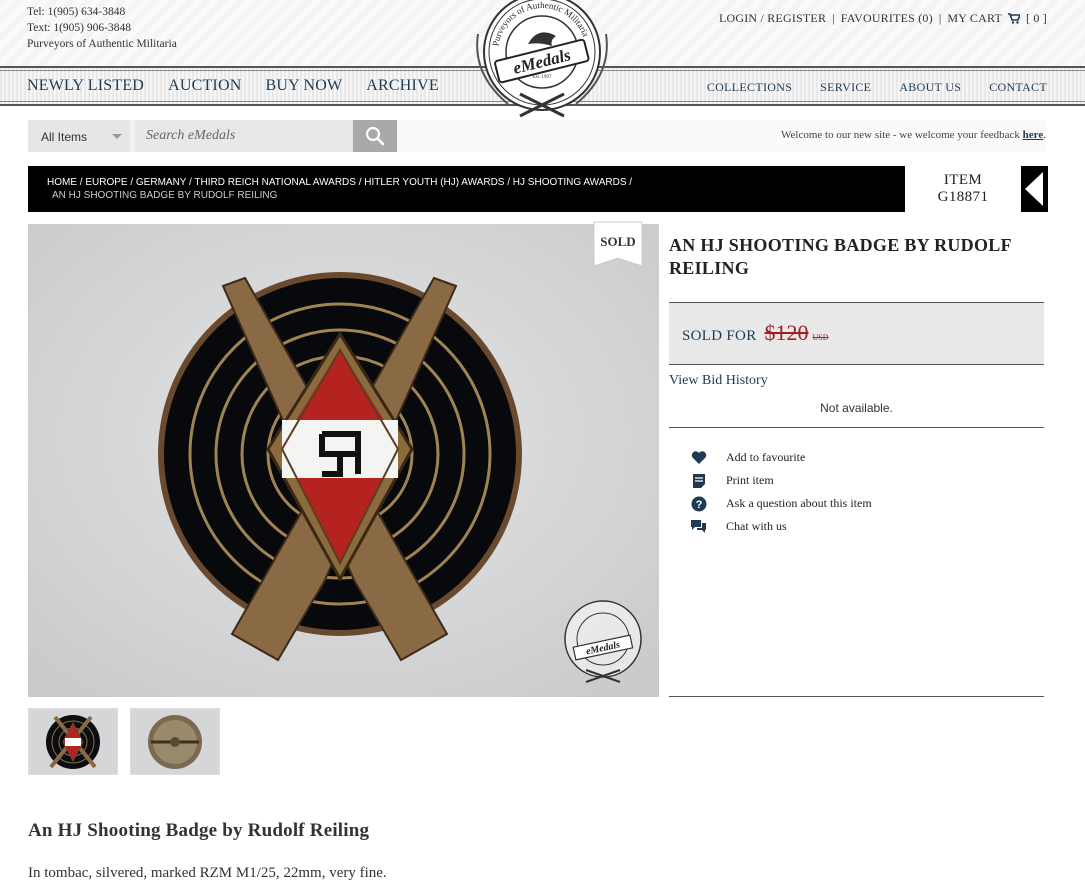 Image resolution: width=1085 pixels, height=883 pixels. I want to click on search-input, so click(244, 136).